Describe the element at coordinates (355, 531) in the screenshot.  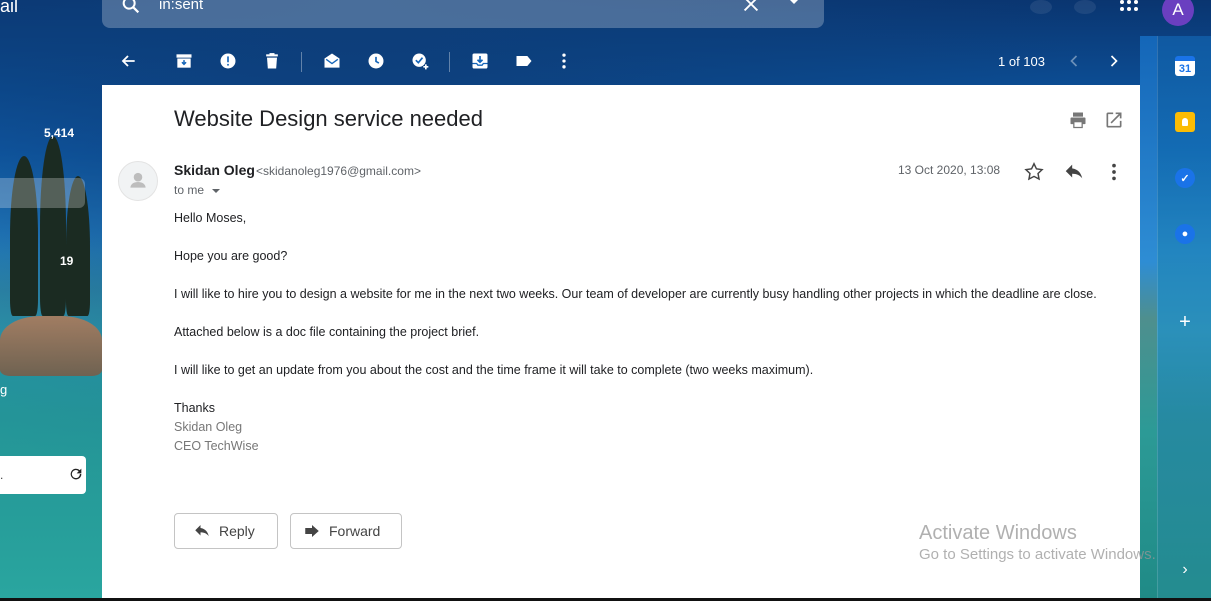
I see `forward-label: Forward` at that location.